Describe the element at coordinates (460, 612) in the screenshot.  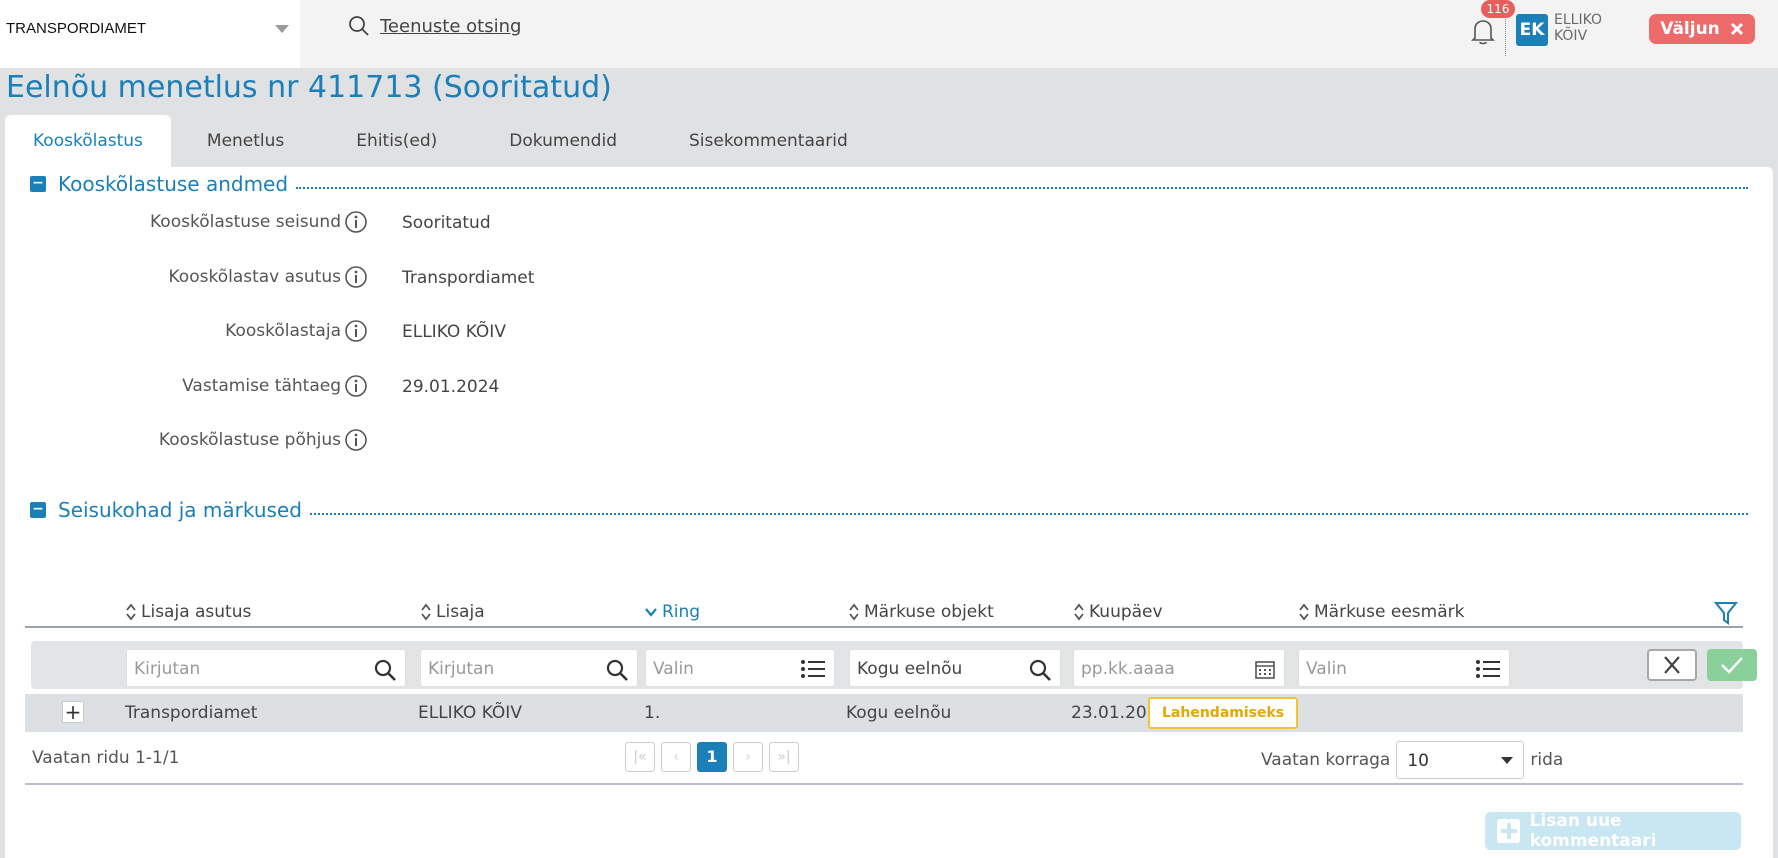
I see `column-label: Lisaja` at that location.